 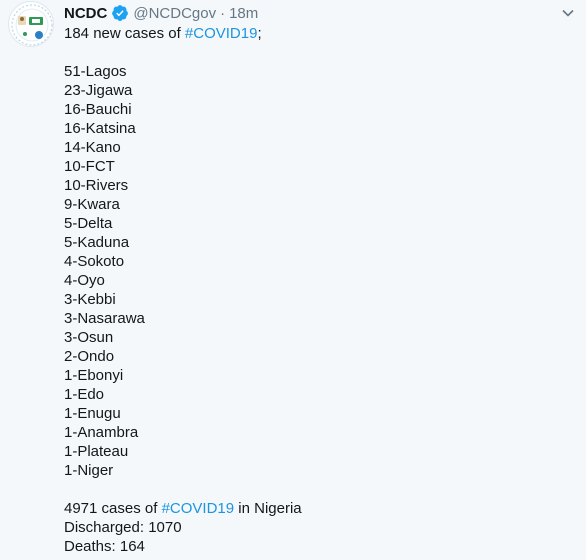 What do you see at coordinates (85, 13) in the screenshot?
I see `display-name: NCDC` at bounding box center [85, 13].